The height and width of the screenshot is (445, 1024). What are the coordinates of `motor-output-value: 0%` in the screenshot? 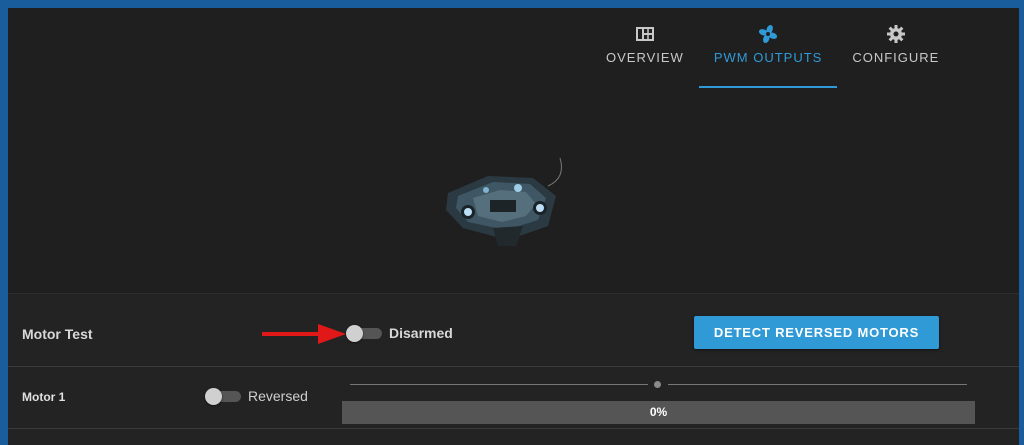 It's located at (658, 412).